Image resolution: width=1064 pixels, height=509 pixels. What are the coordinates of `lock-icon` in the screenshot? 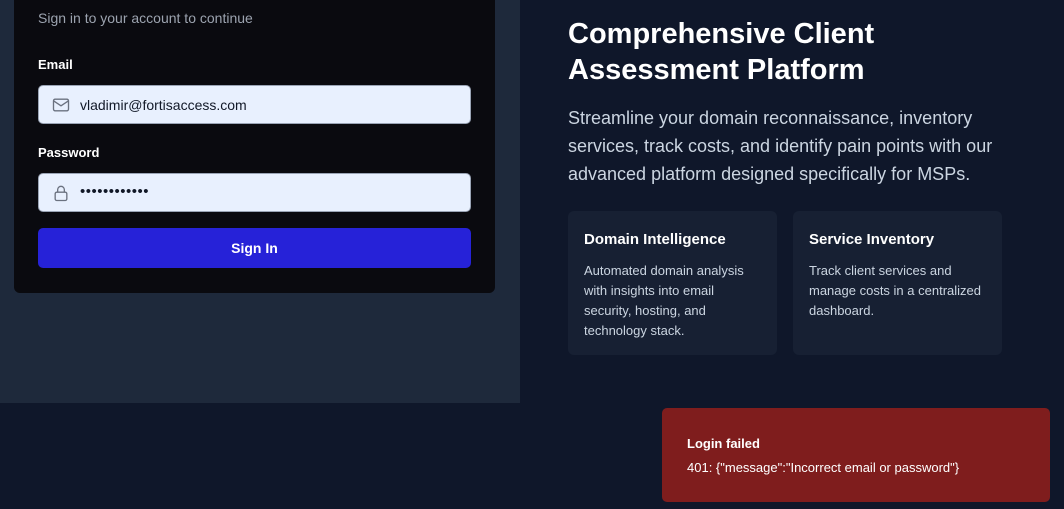 It's located at (61, 193).